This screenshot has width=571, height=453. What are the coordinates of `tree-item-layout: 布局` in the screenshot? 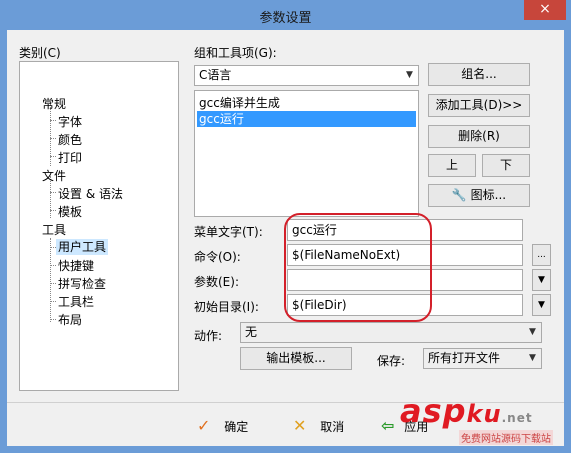 It's located at (70, 320).